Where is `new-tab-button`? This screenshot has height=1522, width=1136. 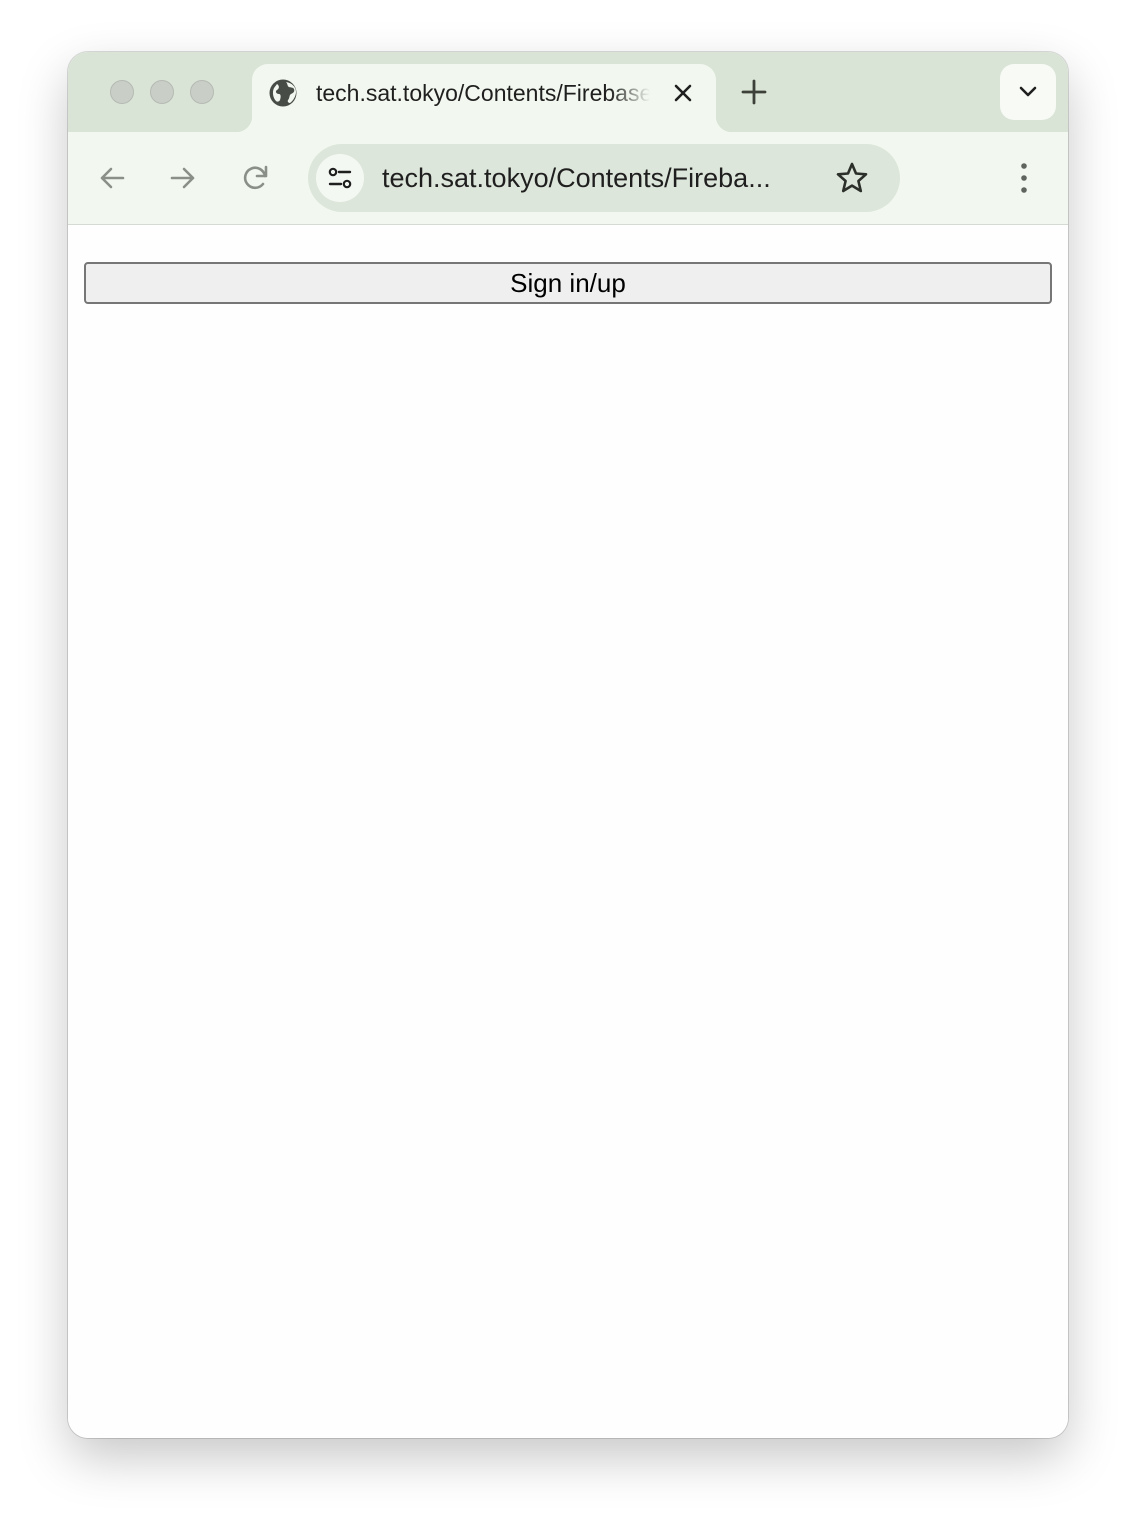
new-tab-button is located at coordinates (754, 92).